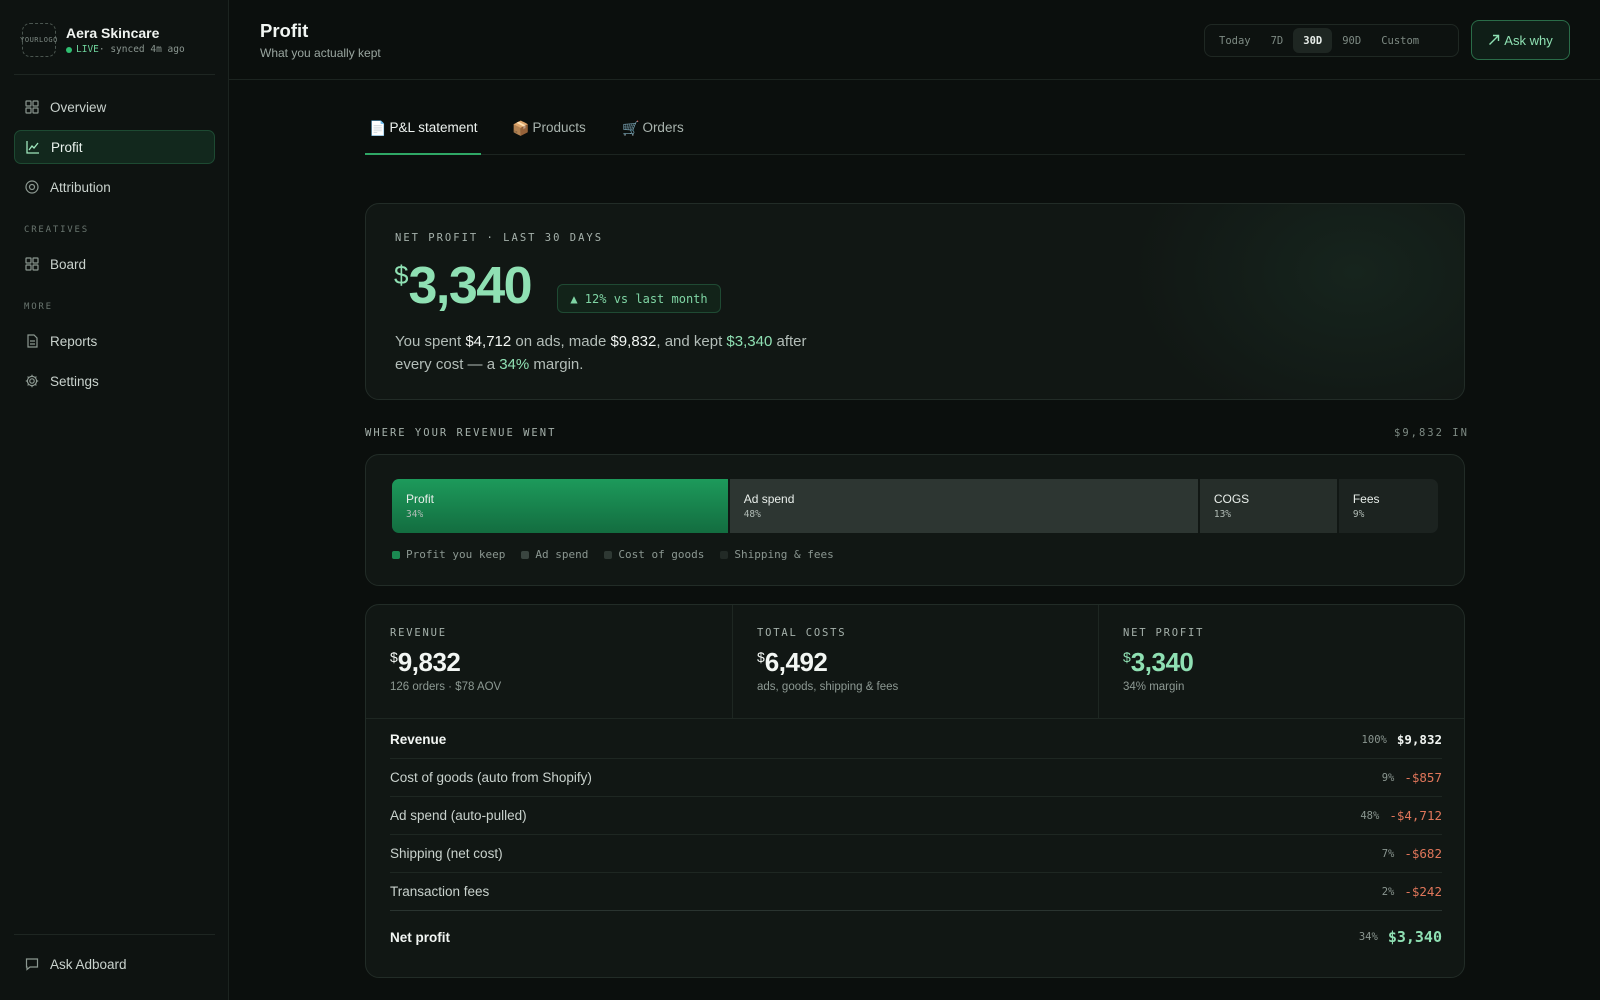  What do you see at coordinates (74, 341) in the screenshot?
I see `sidebar-item-label: Reports` at bounding box center [74, 341].